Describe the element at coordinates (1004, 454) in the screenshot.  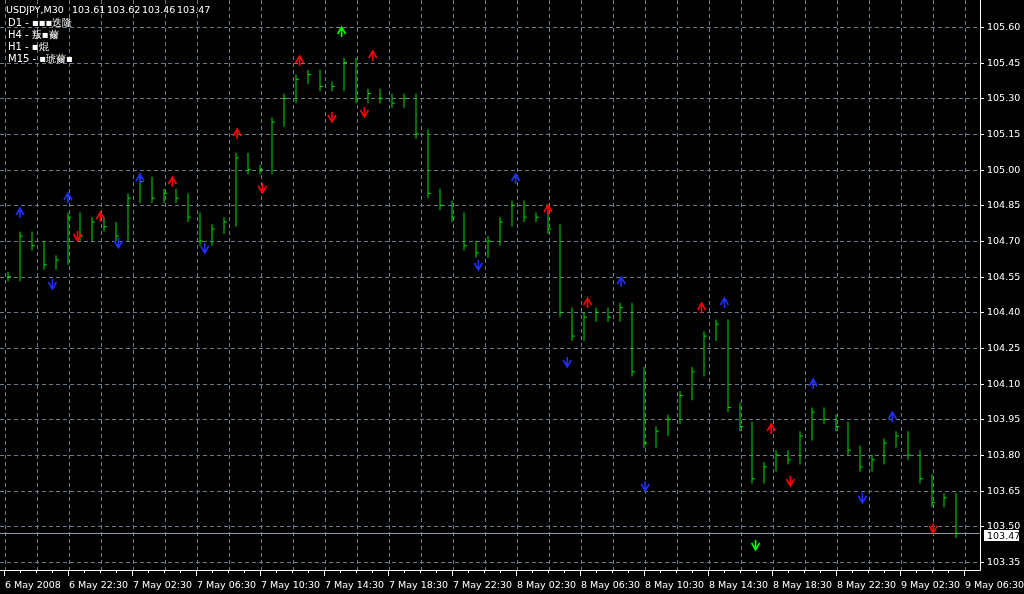
I see `price-axis-label: 103.80` at that location.